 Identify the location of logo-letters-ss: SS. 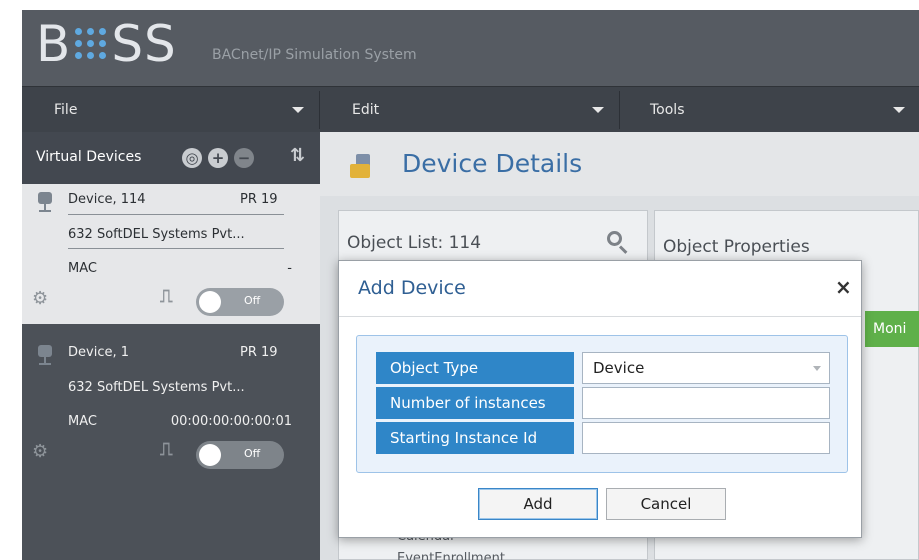
(144, 44).